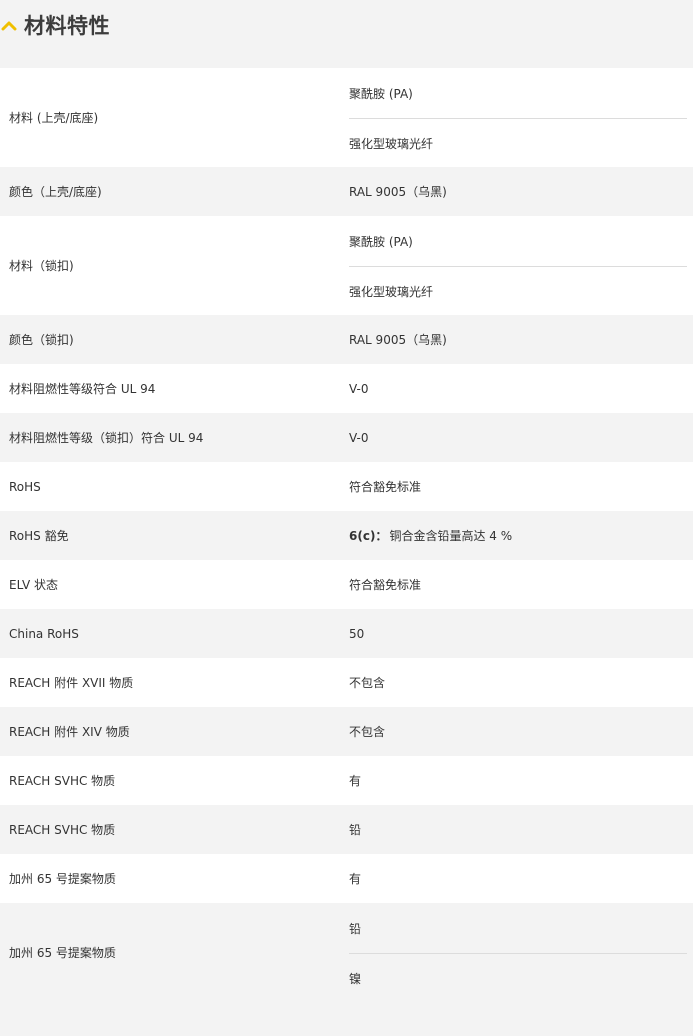 The height and width of the screenshot is (1036, 693). Describe the element at coordinates (39, 536) in the screenshot. I see `property-label: RoHS 豁免` at that location.